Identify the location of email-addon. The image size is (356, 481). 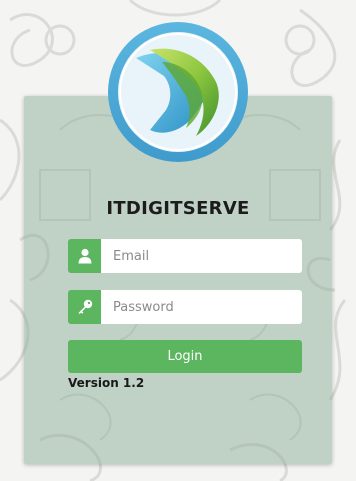
(84, 256).